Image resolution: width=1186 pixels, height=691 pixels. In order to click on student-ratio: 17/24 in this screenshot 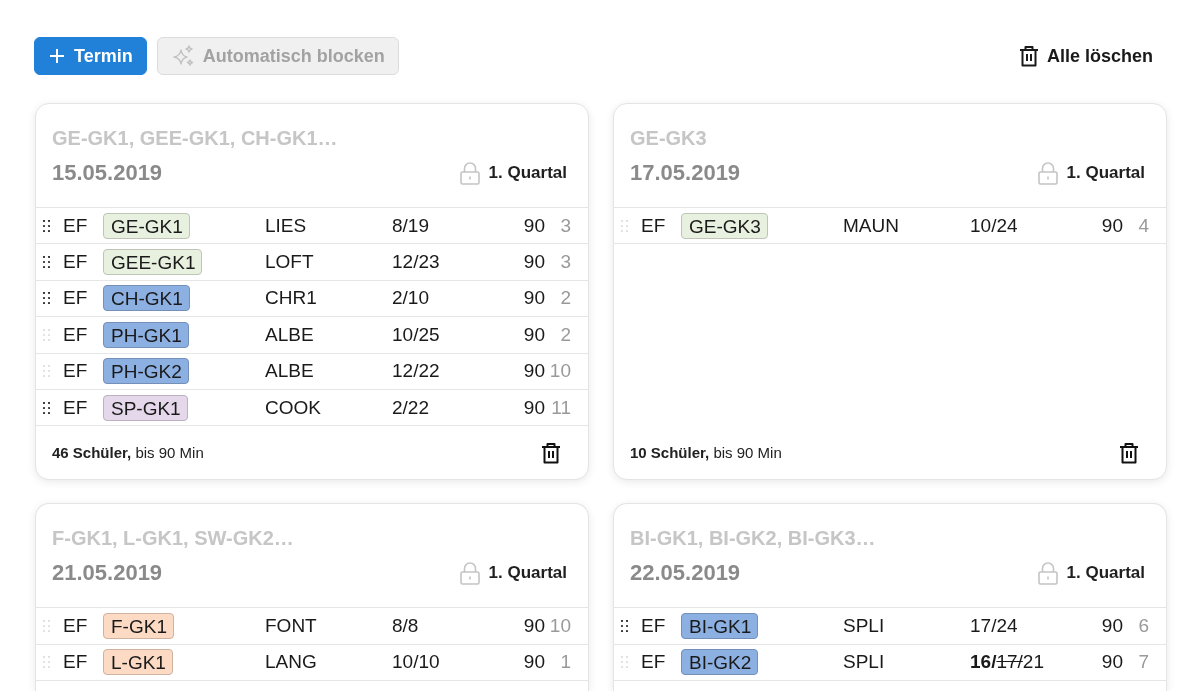, I will do `click(994, 626)`.